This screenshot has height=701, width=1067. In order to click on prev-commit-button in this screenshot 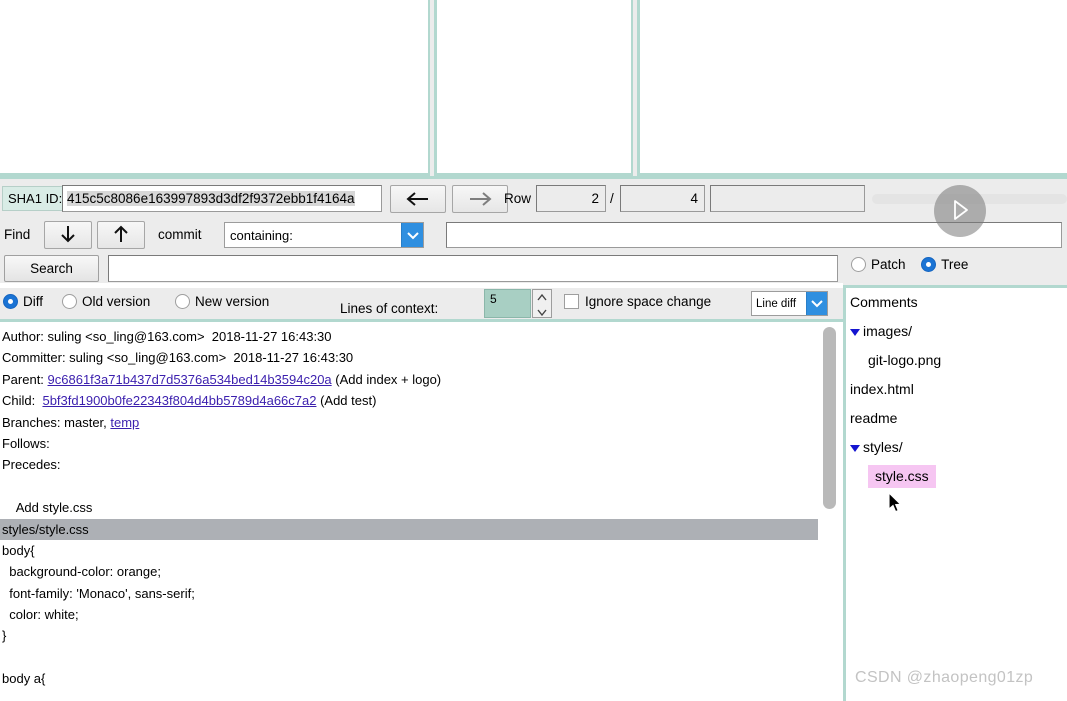, I will do `click(418, 199)`.